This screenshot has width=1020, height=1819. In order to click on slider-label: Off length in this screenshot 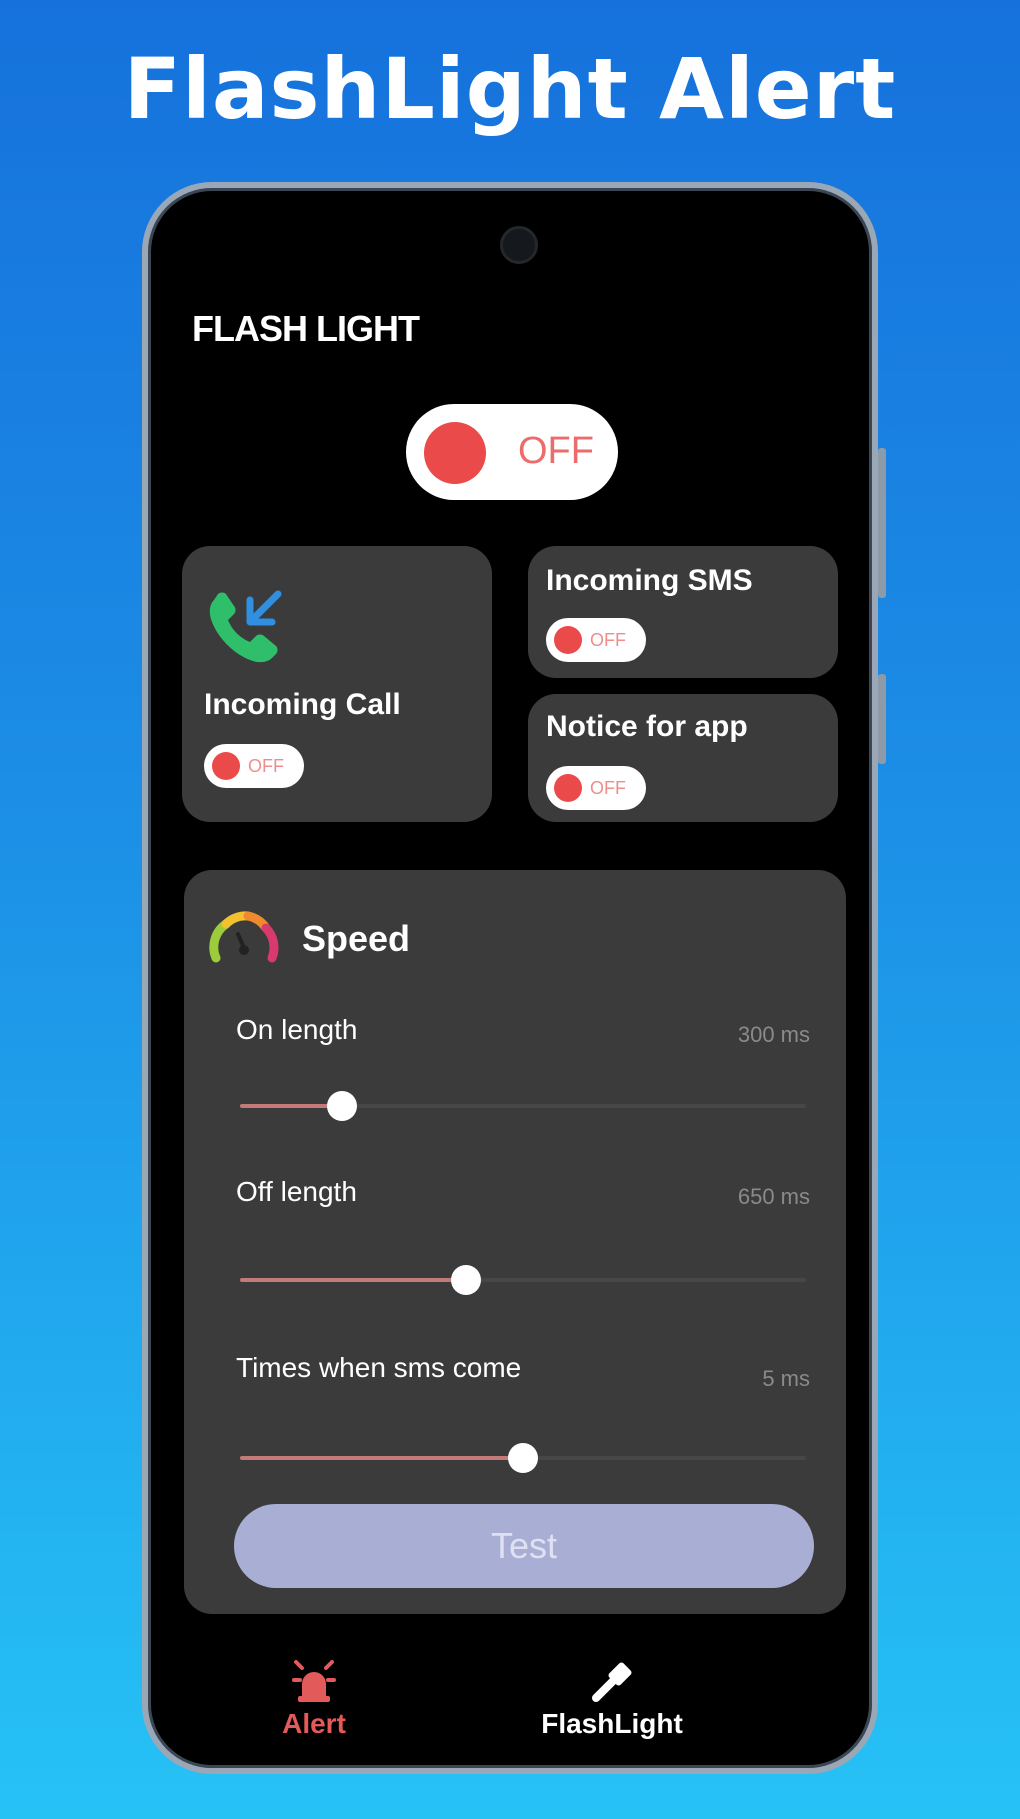, I will do `click(296, 1191)`.